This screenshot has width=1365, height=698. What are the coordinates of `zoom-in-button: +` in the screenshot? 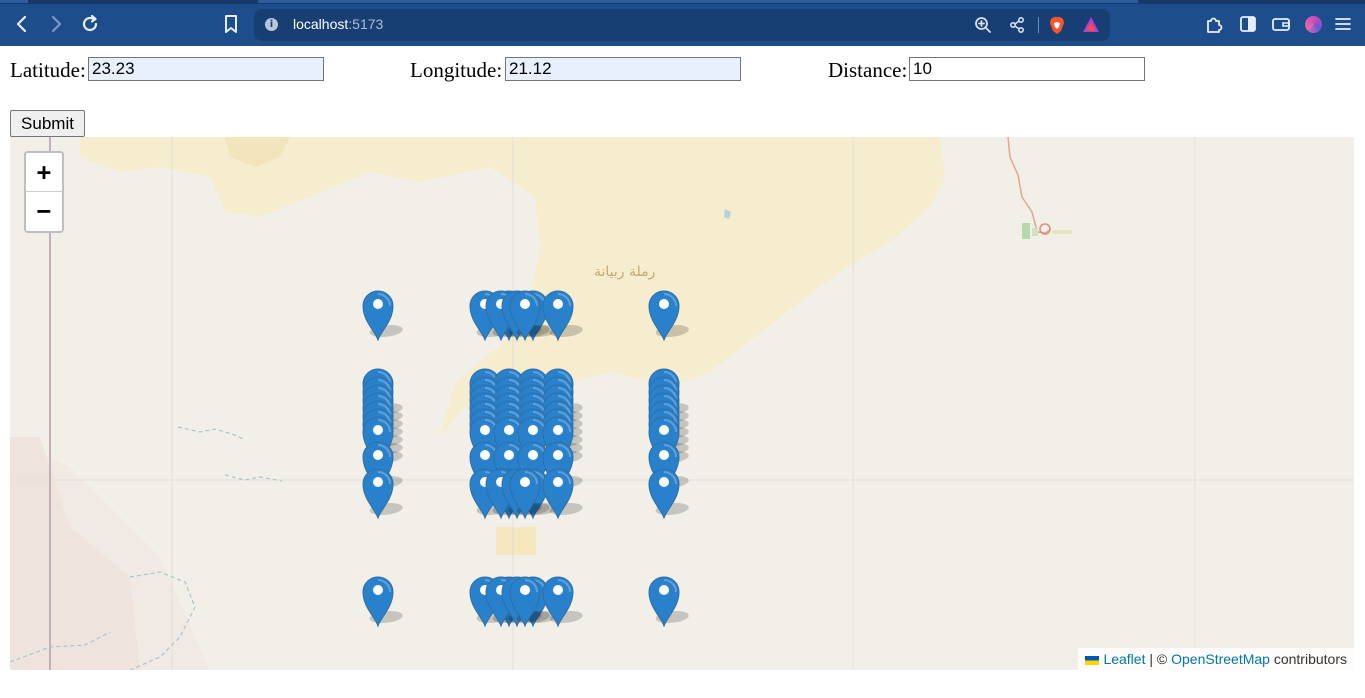 It's located at (44, 172).